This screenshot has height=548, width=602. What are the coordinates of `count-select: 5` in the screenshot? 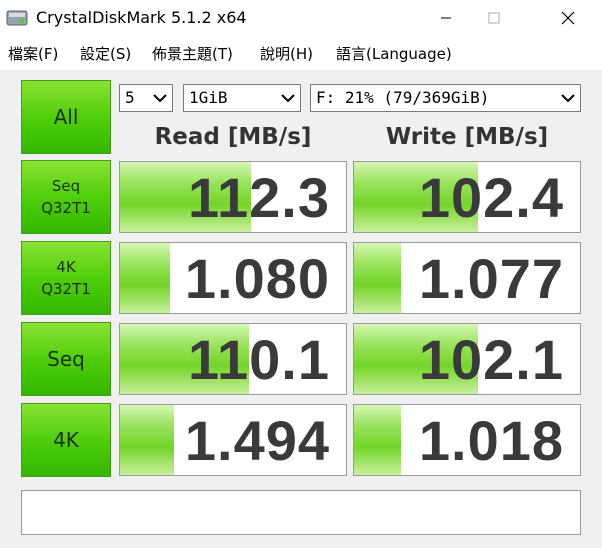 It's located at (146, 98).